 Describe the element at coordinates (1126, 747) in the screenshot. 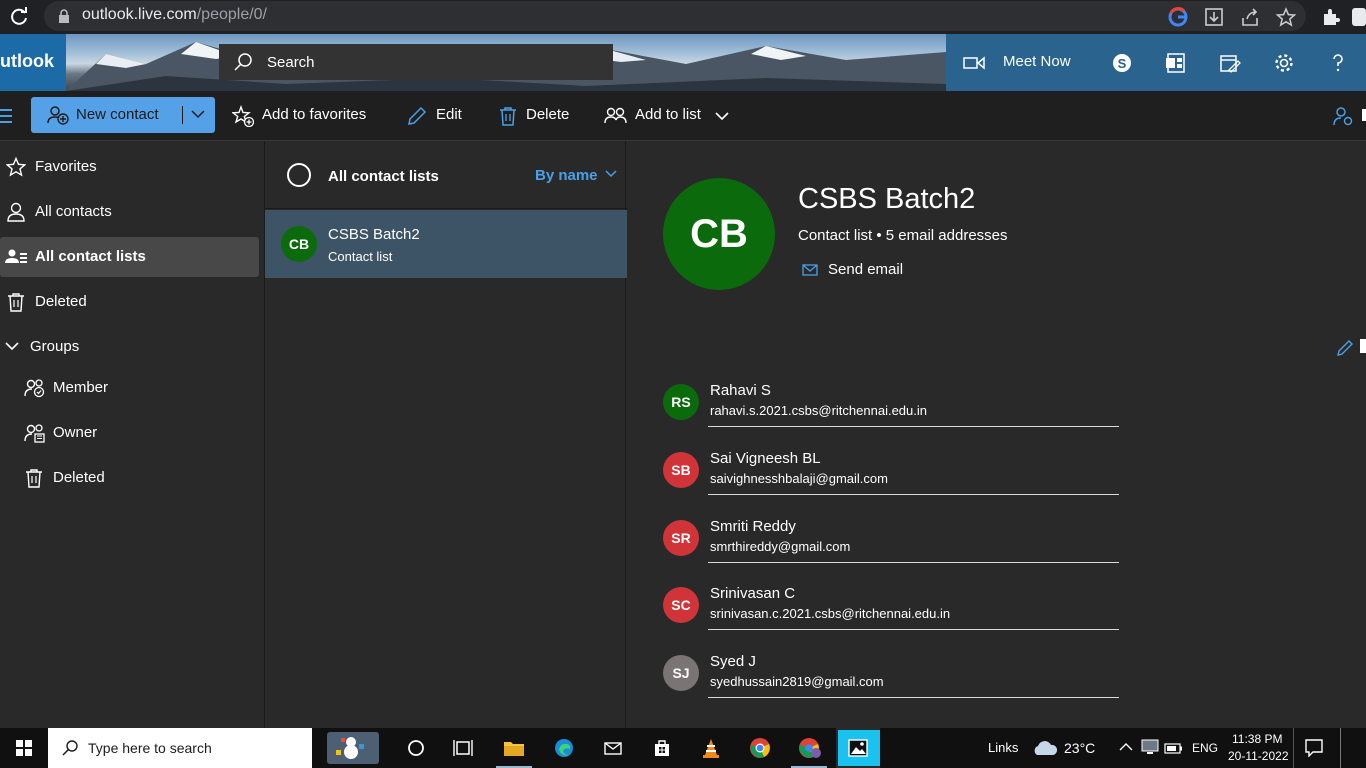

I see `chevron-up-icon` at that location.